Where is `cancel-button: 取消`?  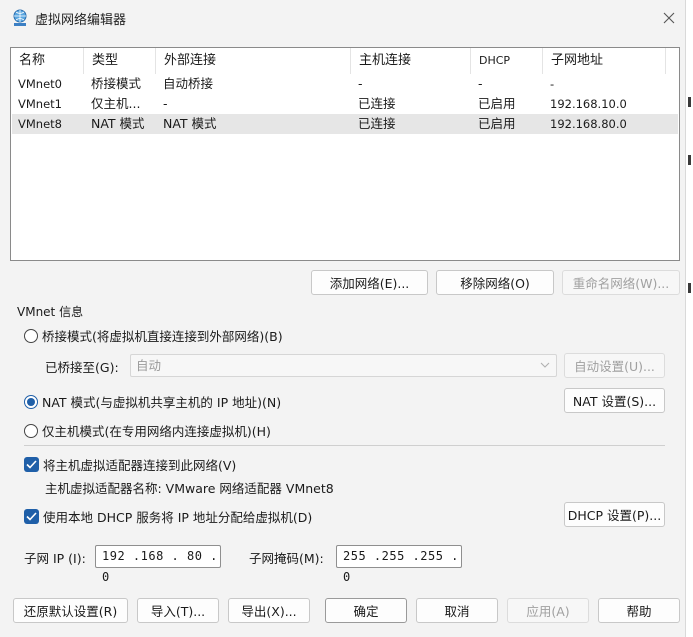
cancel-button: 取消 is located at coordinates (457, 610).